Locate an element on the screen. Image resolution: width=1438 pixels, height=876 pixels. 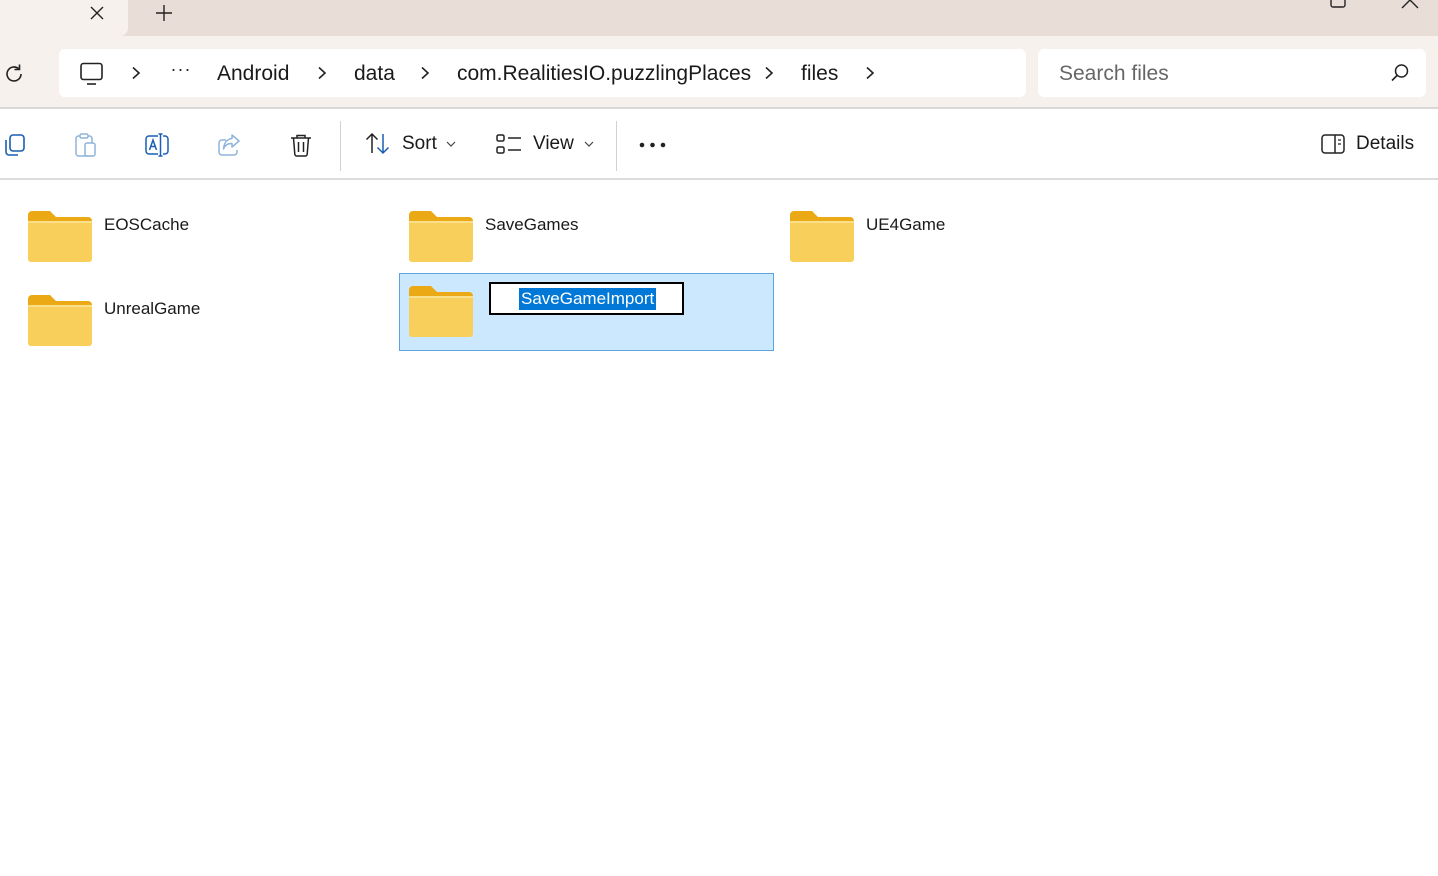
breadcrumb-data: data is located at coordinates (374, 74).